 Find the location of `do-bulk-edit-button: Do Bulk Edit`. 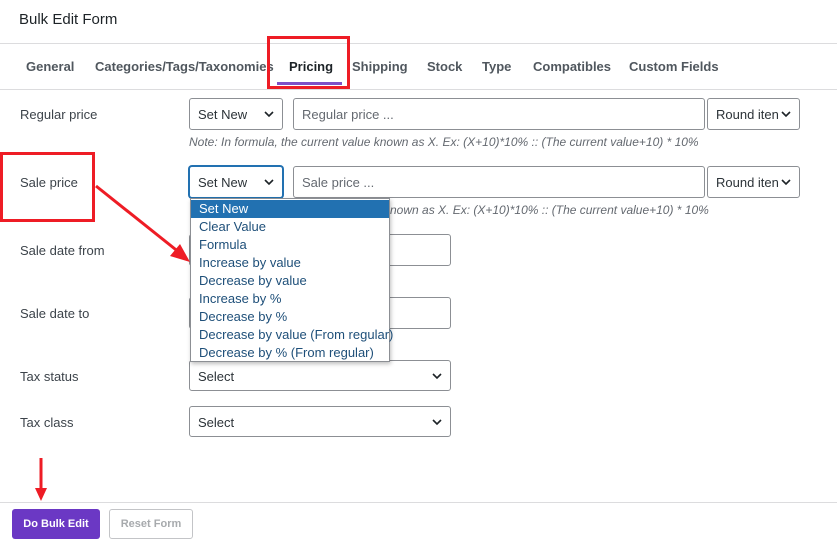

do-bulk-edit-button: Do Bulk Edit is located at coordinates (56, 524).